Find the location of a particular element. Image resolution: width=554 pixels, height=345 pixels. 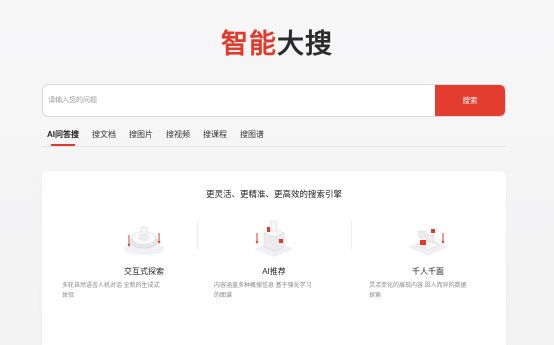

search-tabs: AI问答搜 搜文档 搜图片 搜视频 搜课程 搜图谱 is located at coordinates (162, 137).